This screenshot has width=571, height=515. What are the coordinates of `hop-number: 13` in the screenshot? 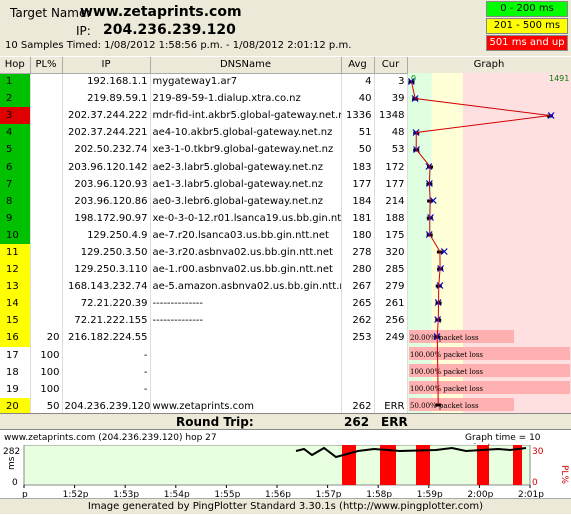 It's located at (15, 287).